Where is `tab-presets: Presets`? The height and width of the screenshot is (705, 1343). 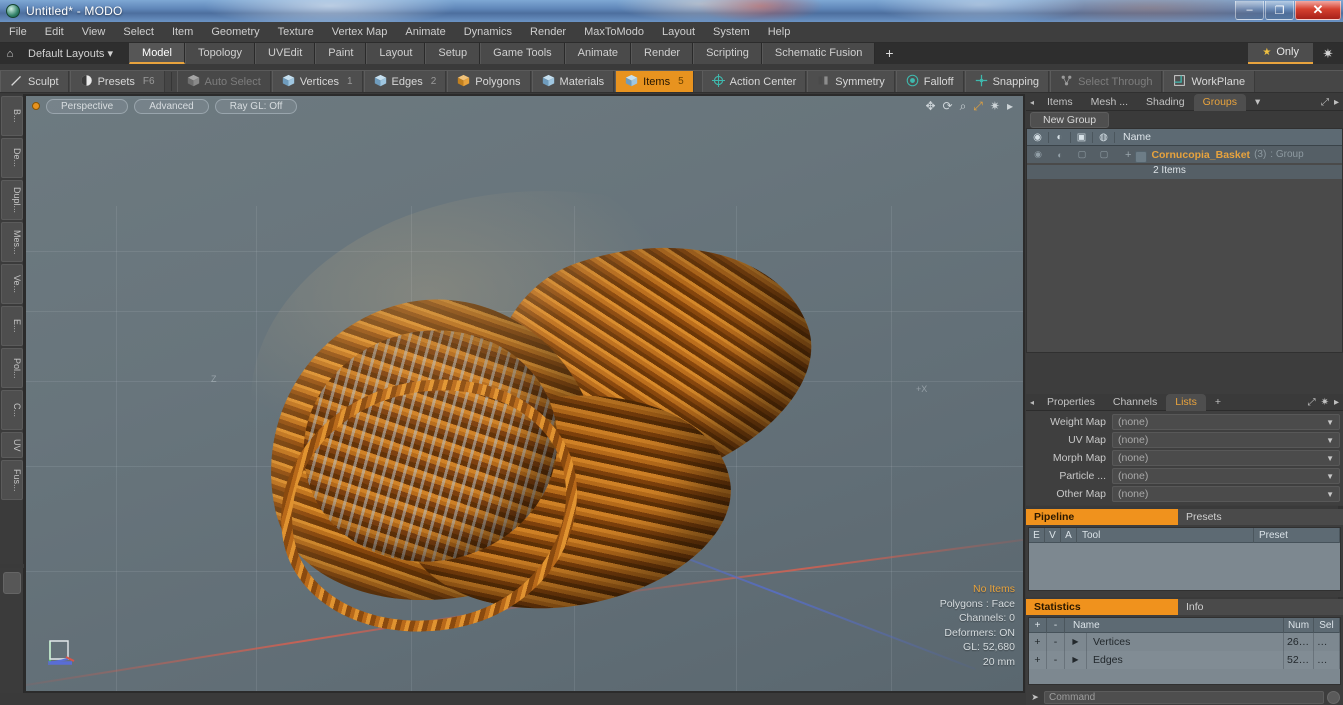 tab-presets: Presets is located at coordinates (1260, 517).